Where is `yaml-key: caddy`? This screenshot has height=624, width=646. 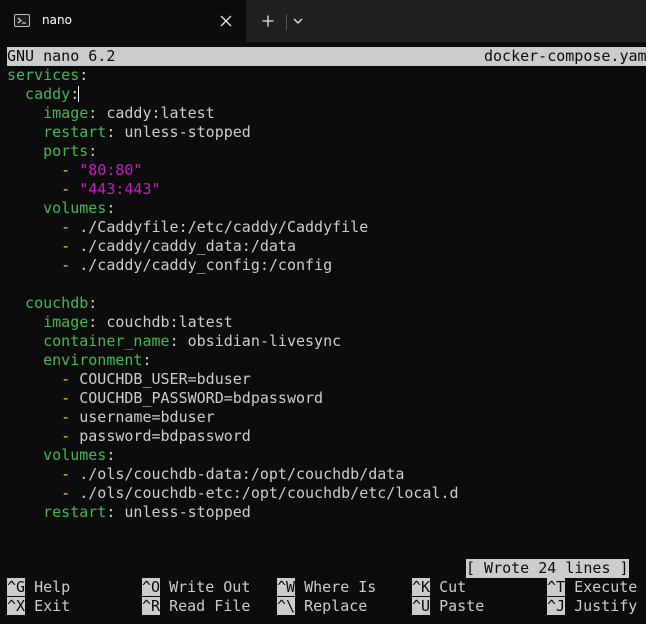 yaml-key: caddy is located at coordinates (39, 94).